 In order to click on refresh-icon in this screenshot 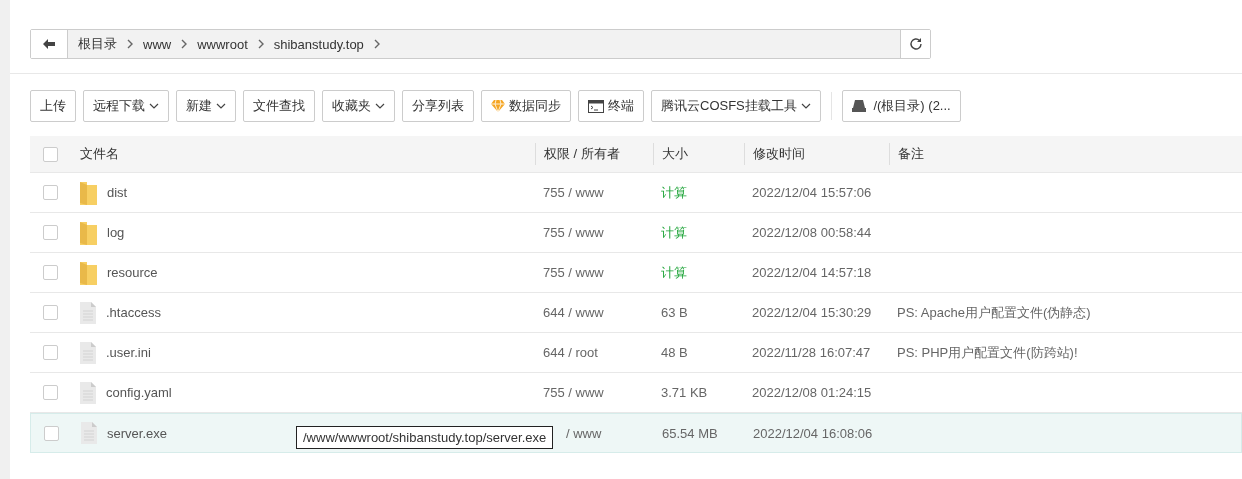, I will do `click(915, 44)`.